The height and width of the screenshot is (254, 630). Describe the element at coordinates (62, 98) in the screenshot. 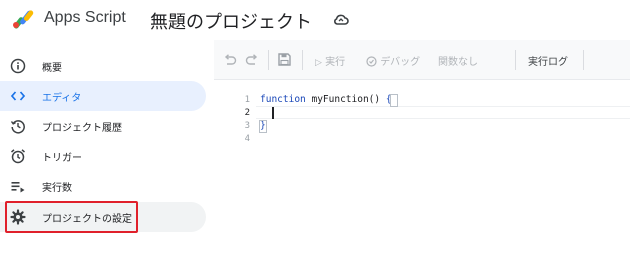

I see `sidebar-item-label: エディタ` at that location.